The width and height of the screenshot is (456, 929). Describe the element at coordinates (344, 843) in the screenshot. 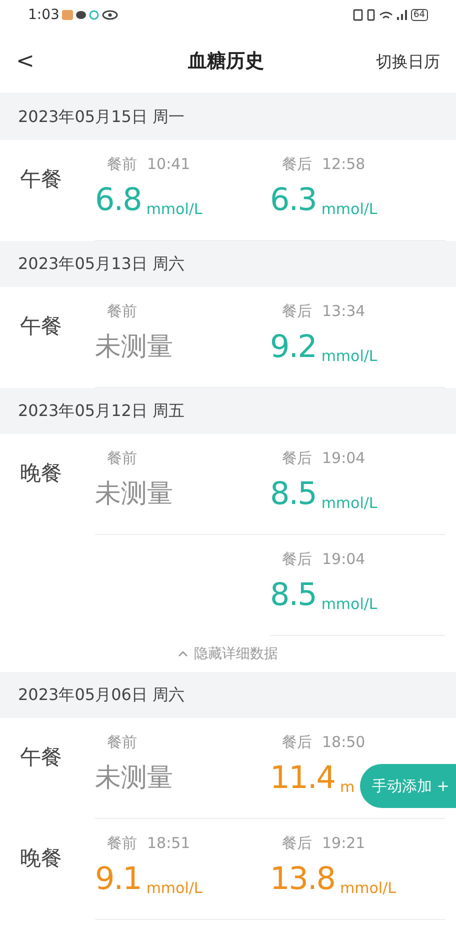

I see `reading-time: 19:21` at that location.